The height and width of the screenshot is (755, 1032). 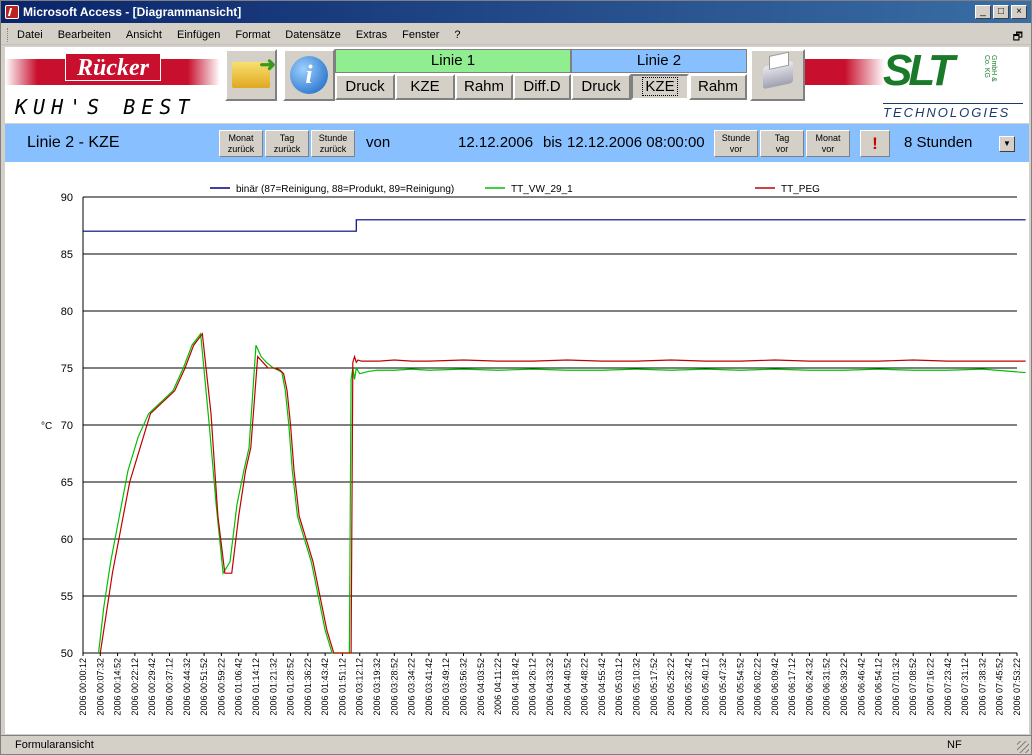 I want to click on von-label: von, so click(x=378, y=142).